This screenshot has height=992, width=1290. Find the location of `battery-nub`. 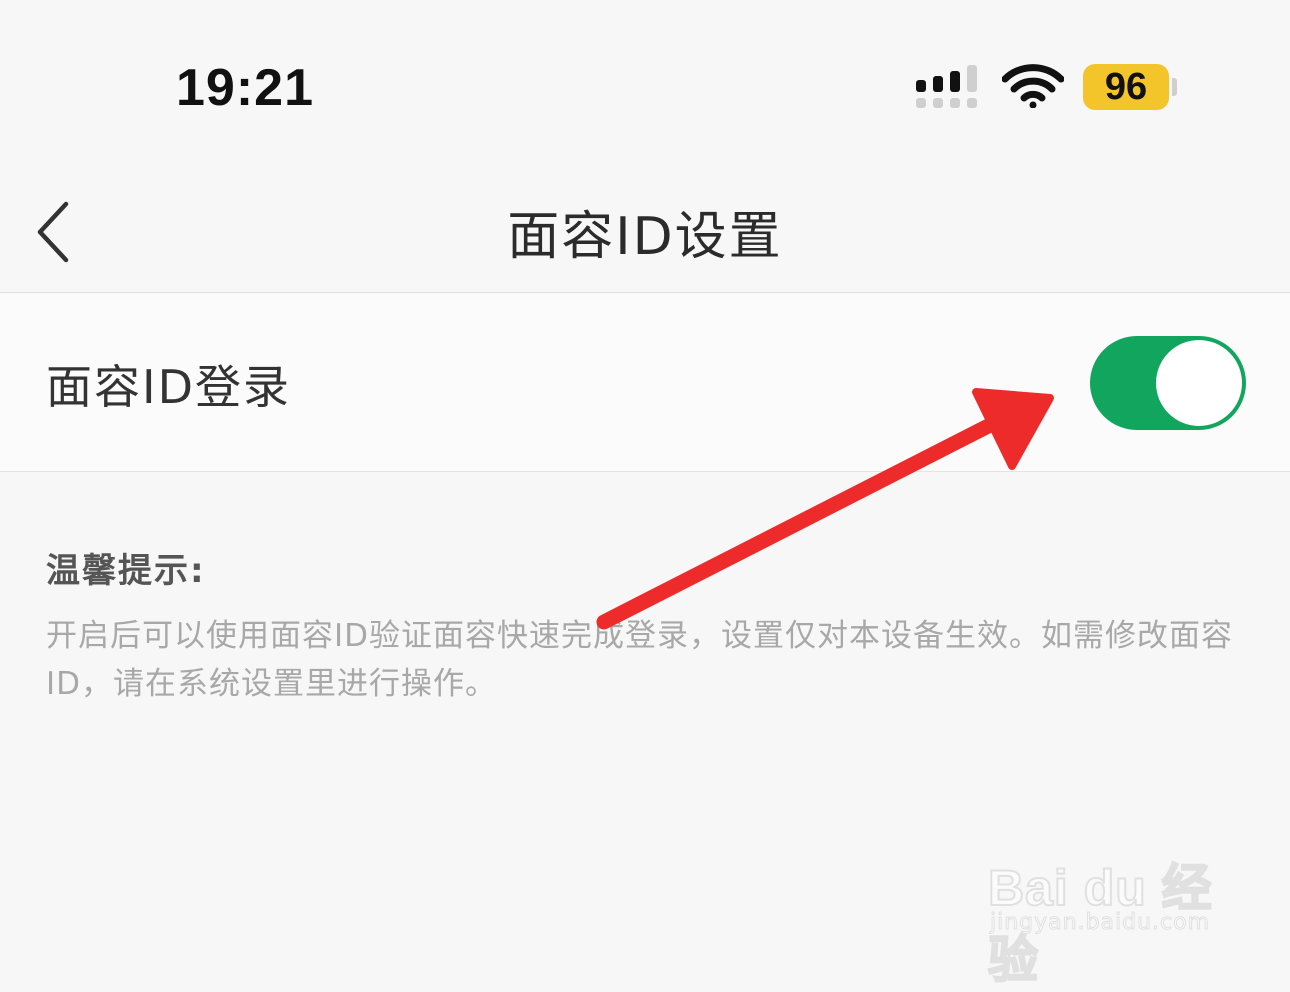

battery-nub is located at coordinates (1174, 87).